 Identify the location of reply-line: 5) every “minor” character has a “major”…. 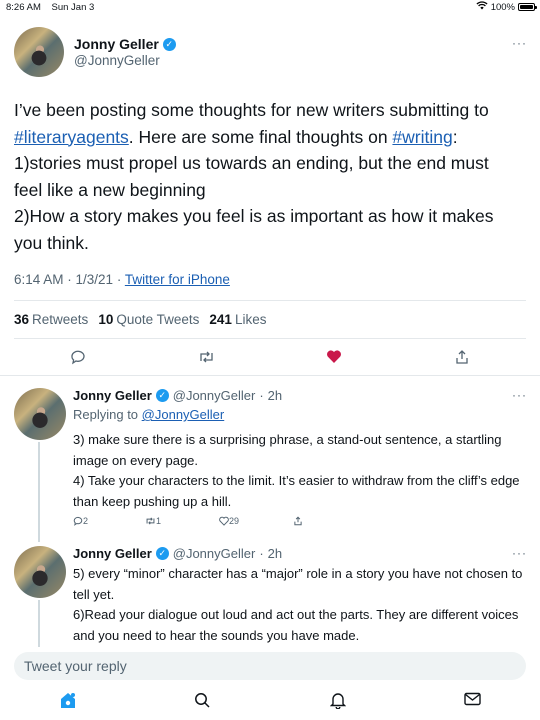
(298, 584).